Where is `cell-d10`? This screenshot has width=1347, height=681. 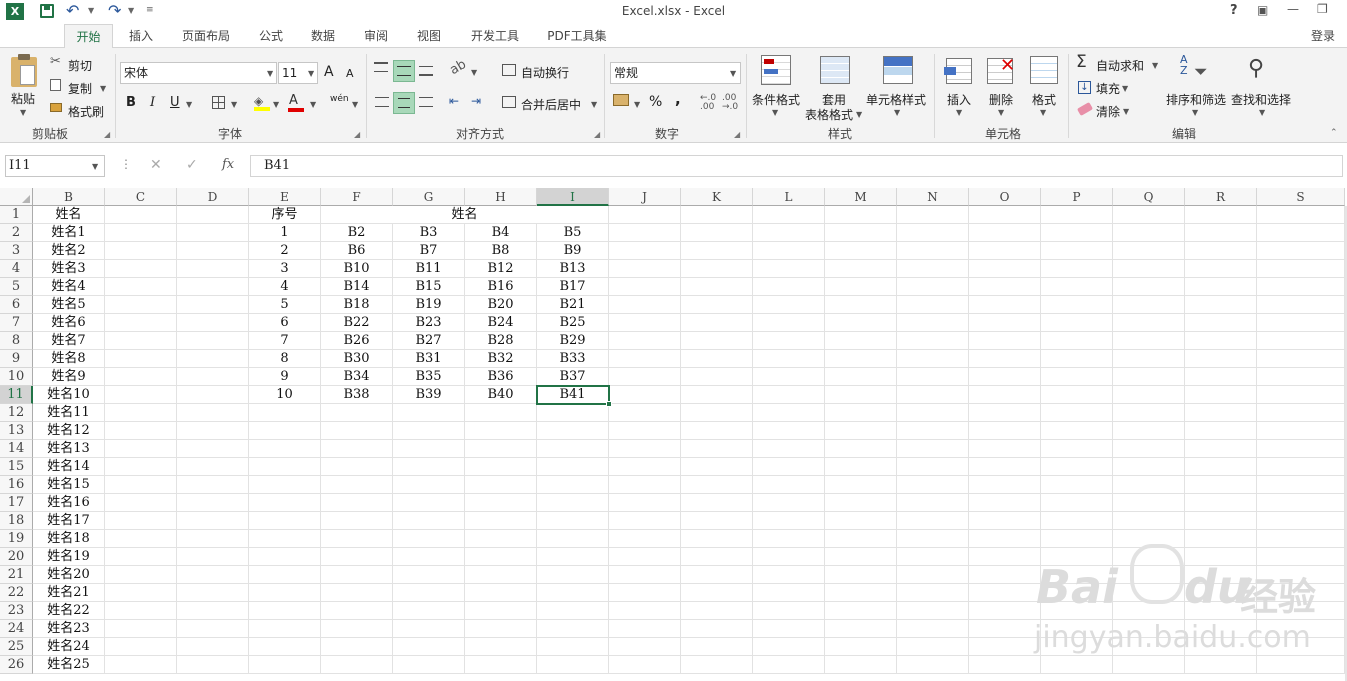 cell-d10 is located at coordinates (213, 377).